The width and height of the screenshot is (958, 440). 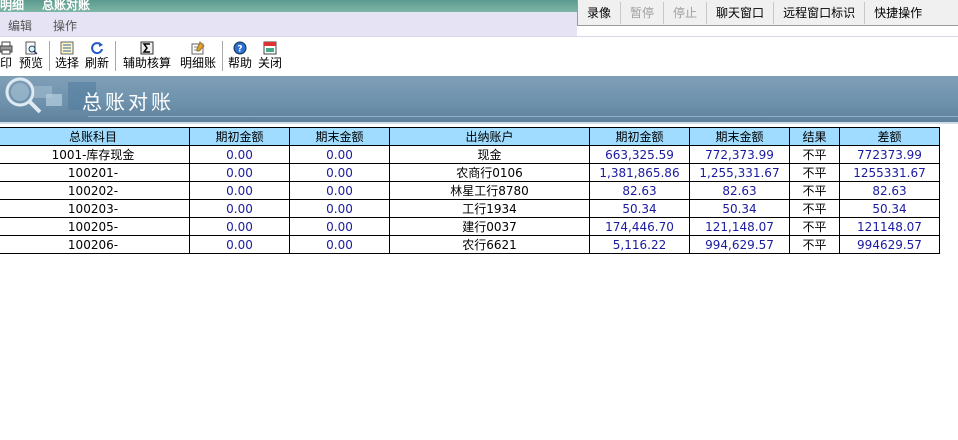 What do you see at coordinates (67, 56) in the screenshot?
I see `select-button: 选择` at bounding box center [67, 56].